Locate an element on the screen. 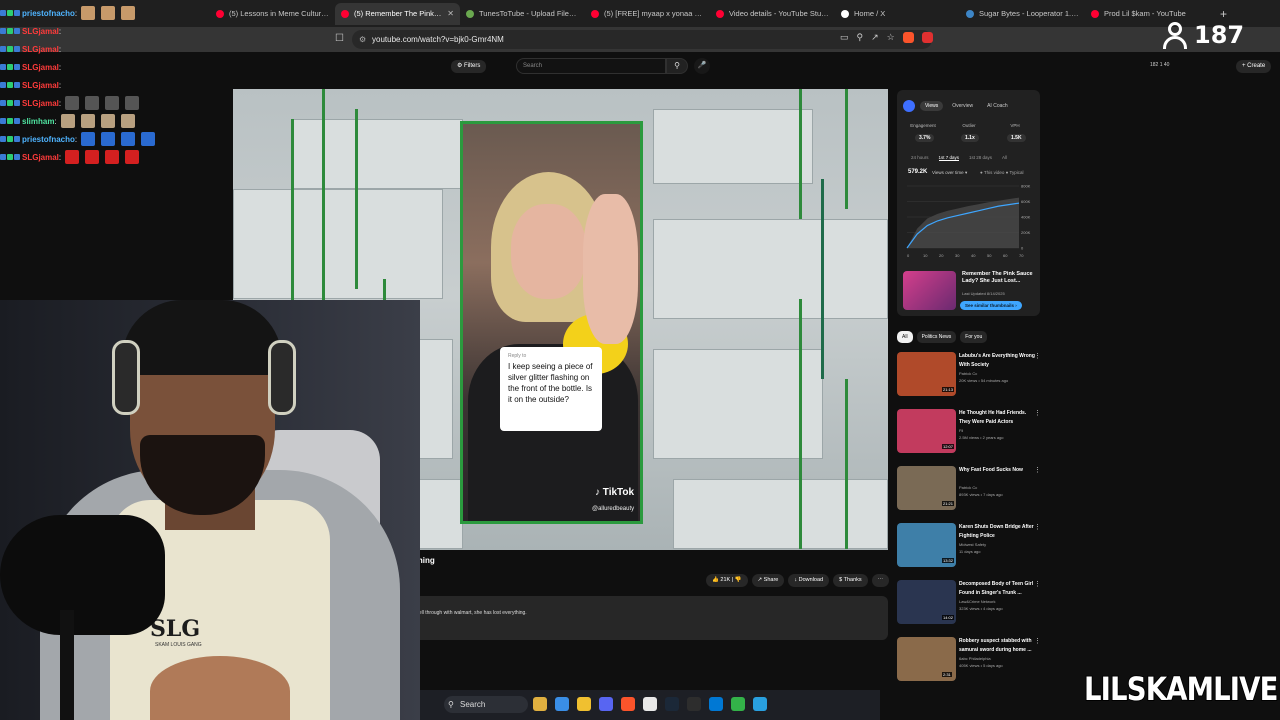 This screenshot has height=720, width=1280. browser-tab: Sugar Bytes - Looperator 1.0.1 R2 is located at coordinates (1022, 14).